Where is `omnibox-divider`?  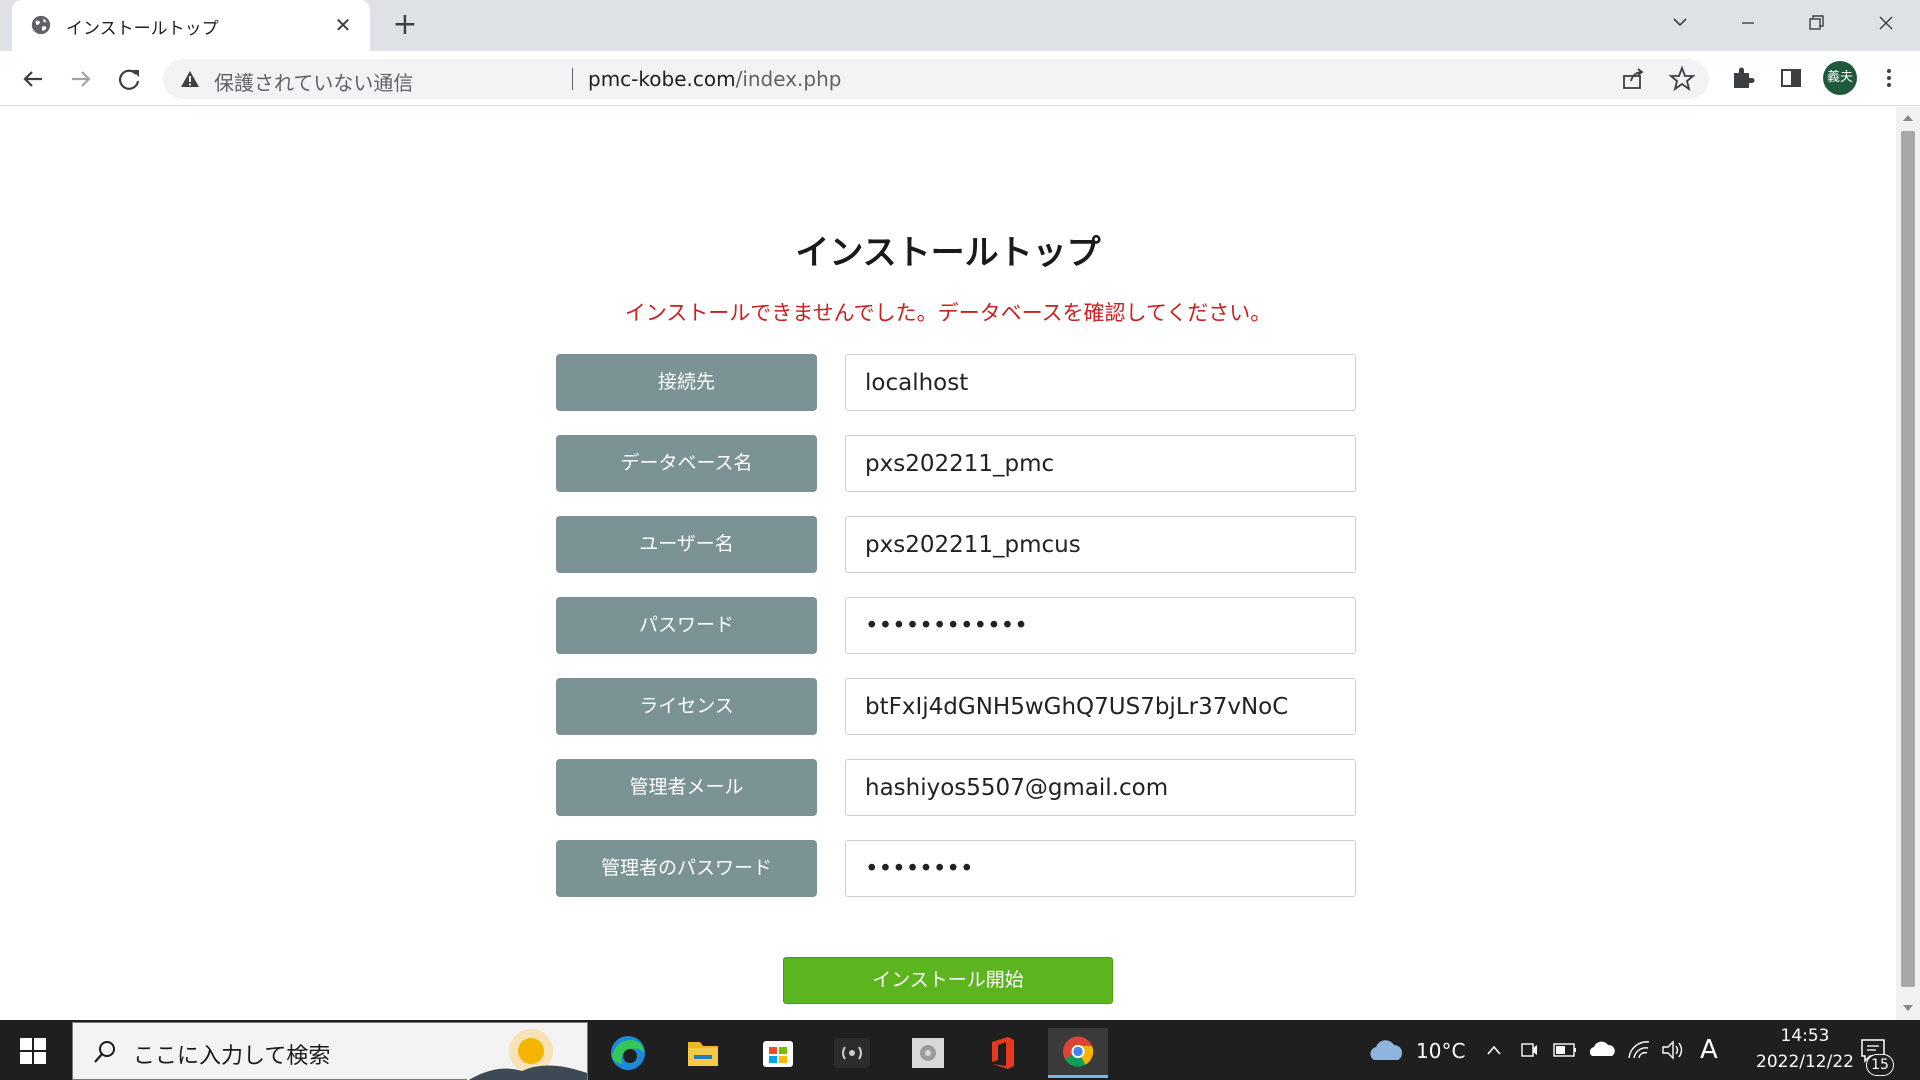 omnibox-divider is located at coordinates (572, 79).